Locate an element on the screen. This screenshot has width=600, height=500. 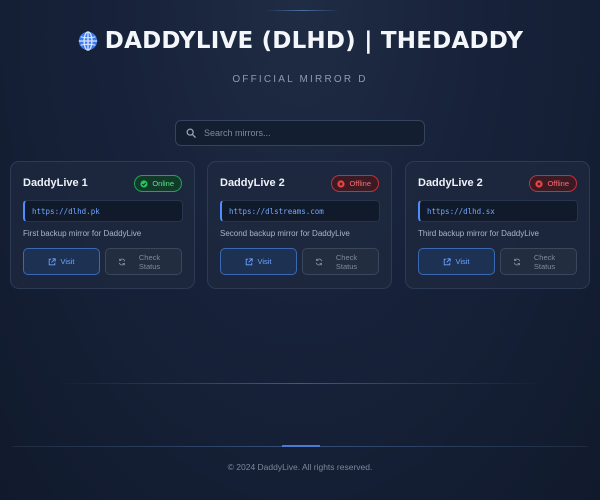
status-badge: Online is located at coordinates (158, 183).